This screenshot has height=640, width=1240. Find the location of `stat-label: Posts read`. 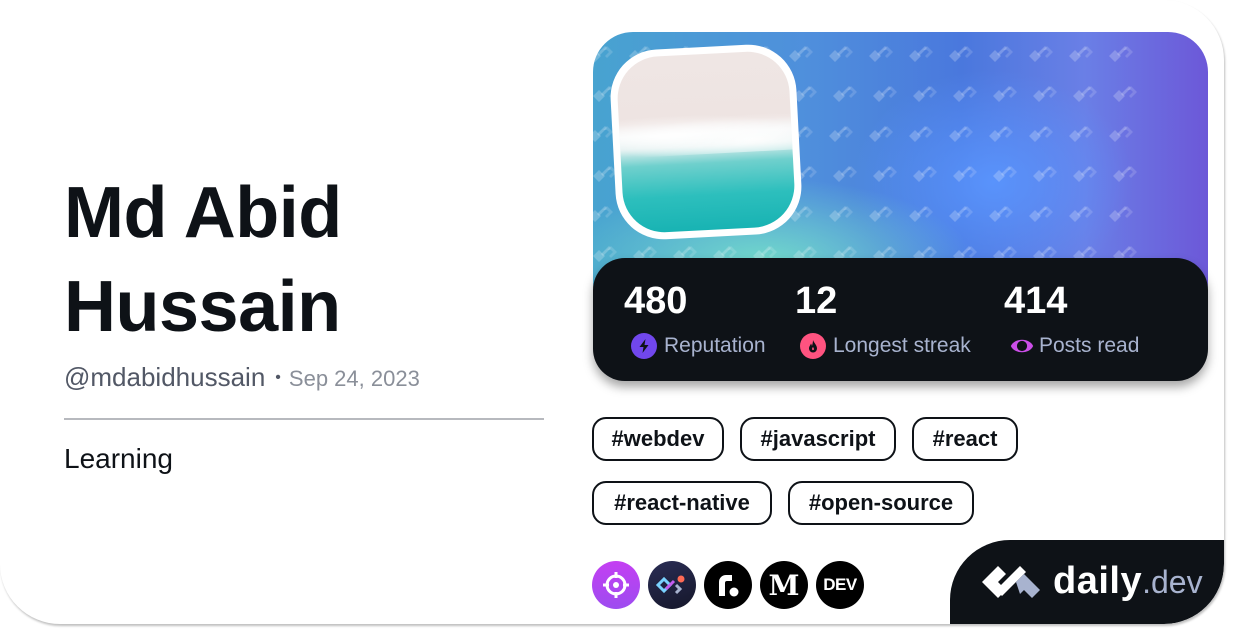

stat-label: Posts read is located at coordinates (1089, 345).